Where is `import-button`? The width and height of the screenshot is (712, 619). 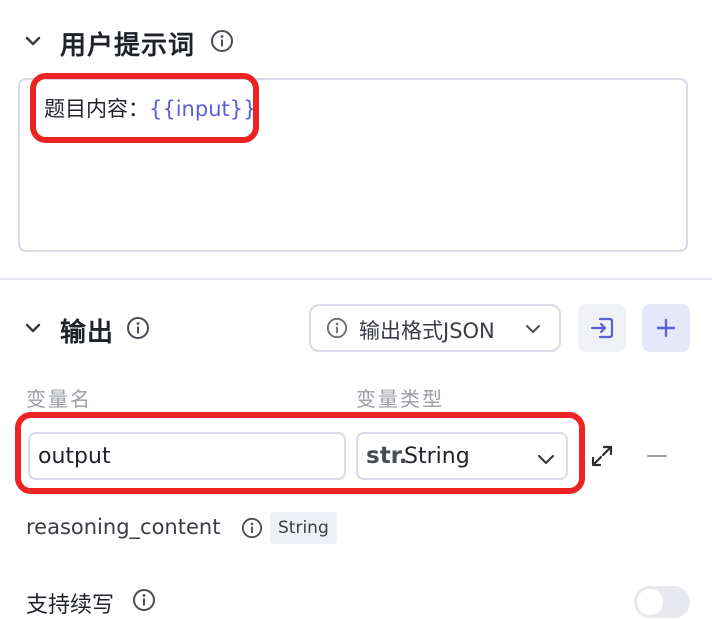
import-button is located at coordinates (602, 328).